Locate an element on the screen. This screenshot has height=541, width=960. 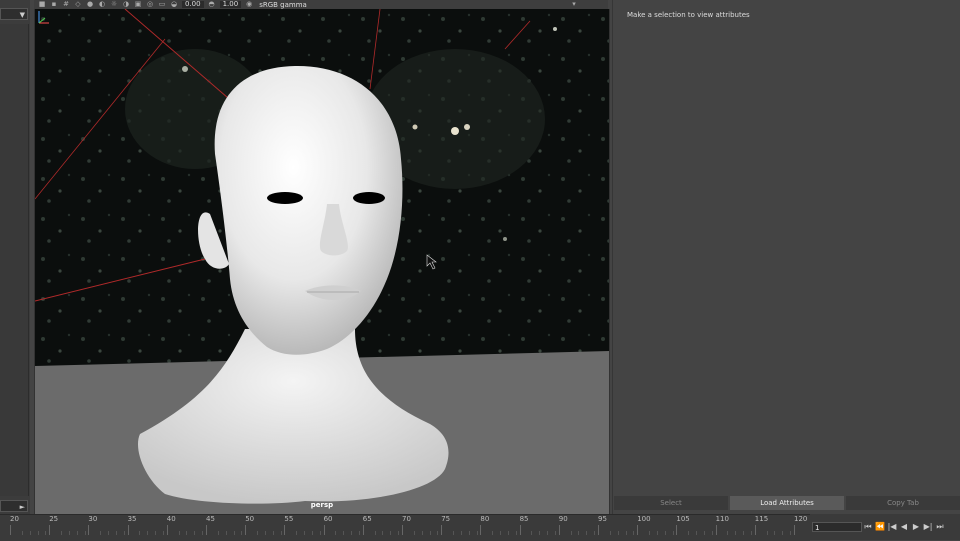
timeline-tick-label: 90 is located at coordinates (563, 525).